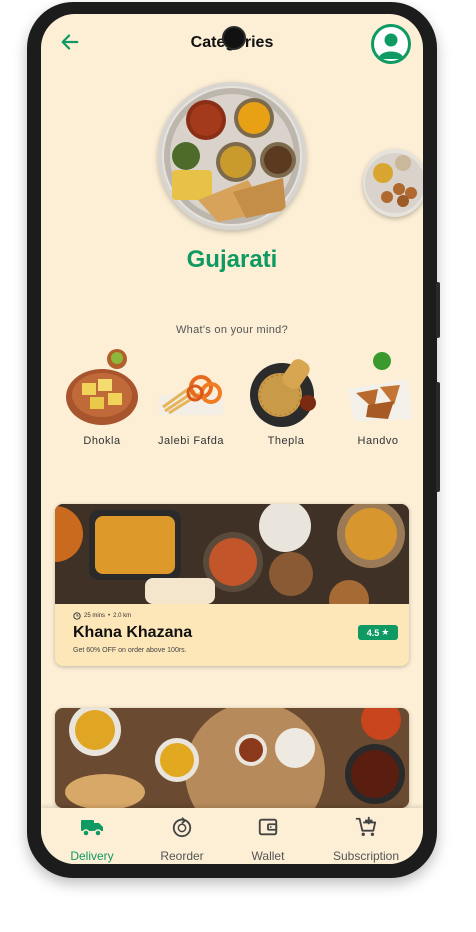  Describe the element at coordinates (182, 839) in the screenshot. I see `nav-reorder: Reorder` at that location.